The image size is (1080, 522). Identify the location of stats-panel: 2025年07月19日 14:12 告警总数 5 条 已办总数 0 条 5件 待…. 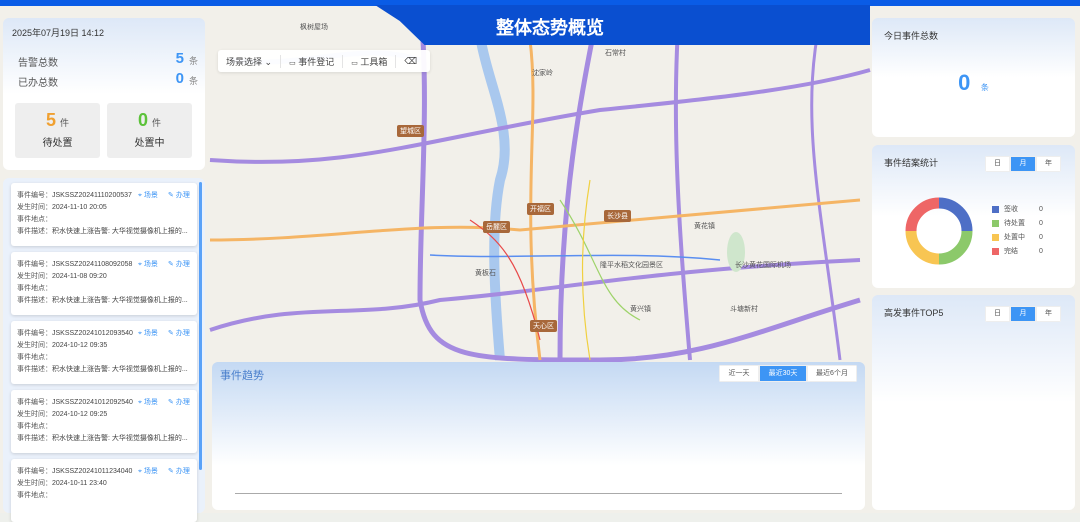
(104, 94).